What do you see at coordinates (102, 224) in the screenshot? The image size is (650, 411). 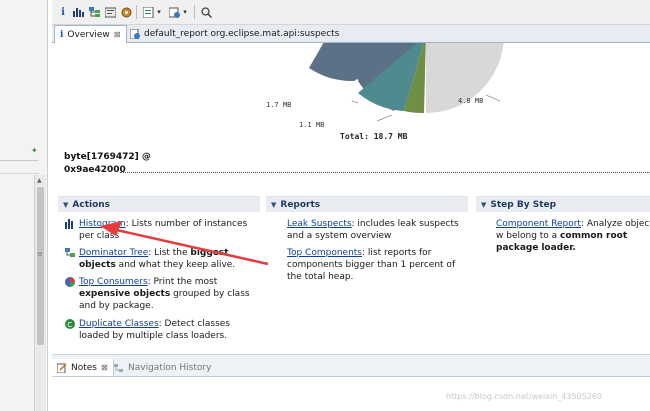 I see `histogram-link: Histogram` at bounding box center [102, 224].